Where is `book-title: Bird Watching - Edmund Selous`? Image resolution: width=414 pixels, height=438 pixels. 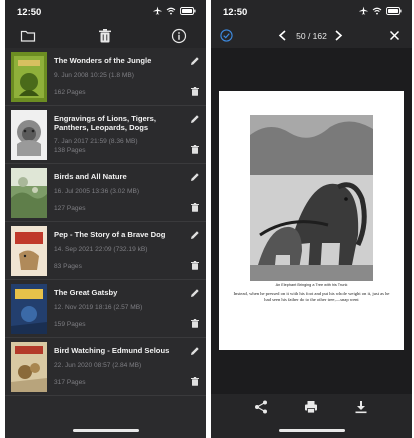
book-title: Bird Watching - Edmund Selous is located at coordinates (112, 350).